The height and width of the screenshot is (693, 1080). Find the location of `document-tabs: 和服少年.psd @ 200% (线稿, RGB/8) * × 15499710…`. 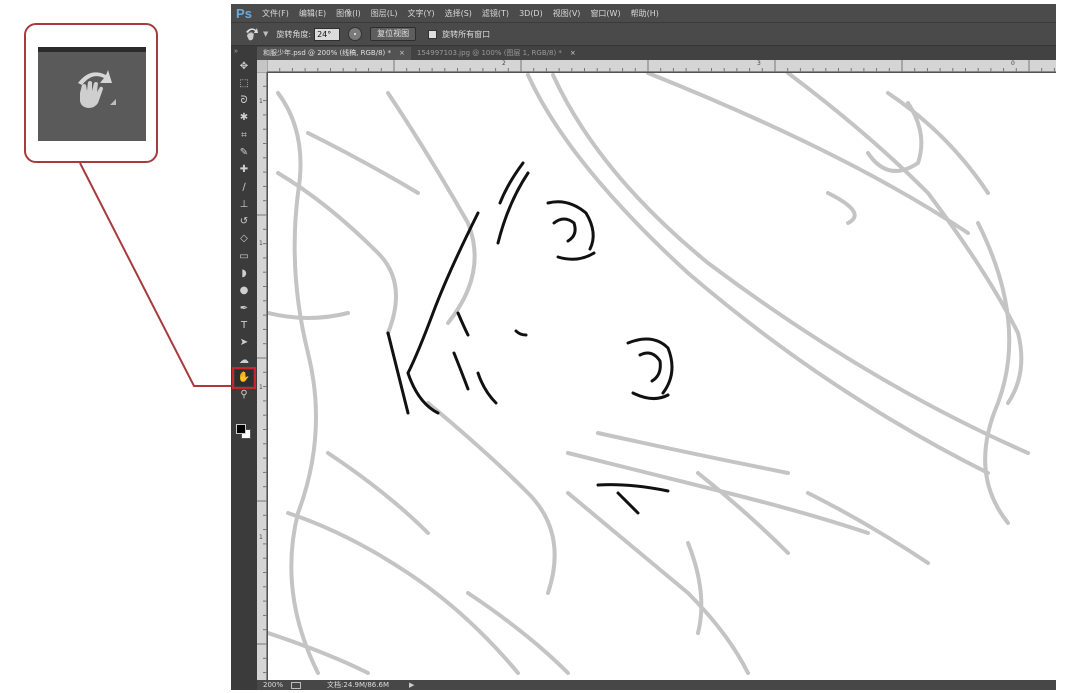

document-tabs: 和服少年.psd @ 200% (线稿, RGB/8) * × 15499710… is located at coordinates (656, 53).